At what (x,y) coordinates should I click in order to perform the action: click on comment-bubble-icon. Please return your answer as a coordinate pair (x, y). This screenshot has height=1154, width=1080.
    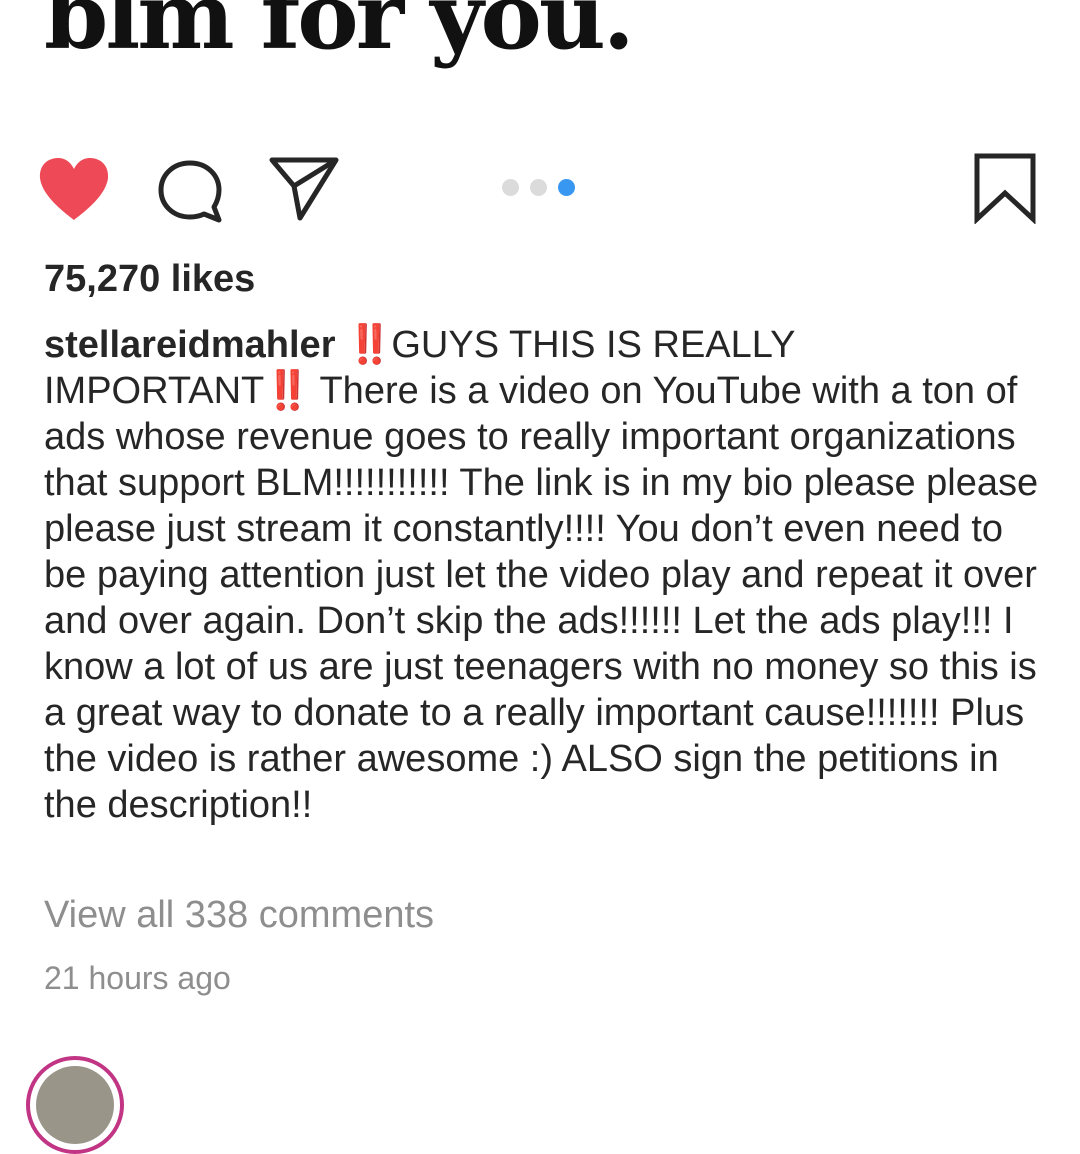
    Looking at the image, I should click on (190, 191).